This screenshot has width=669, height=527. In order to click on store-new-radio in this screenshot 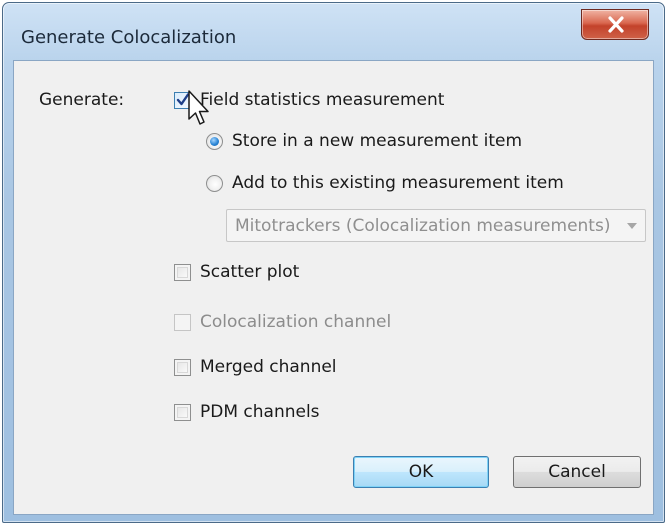, I will do `click(214, 141)`.